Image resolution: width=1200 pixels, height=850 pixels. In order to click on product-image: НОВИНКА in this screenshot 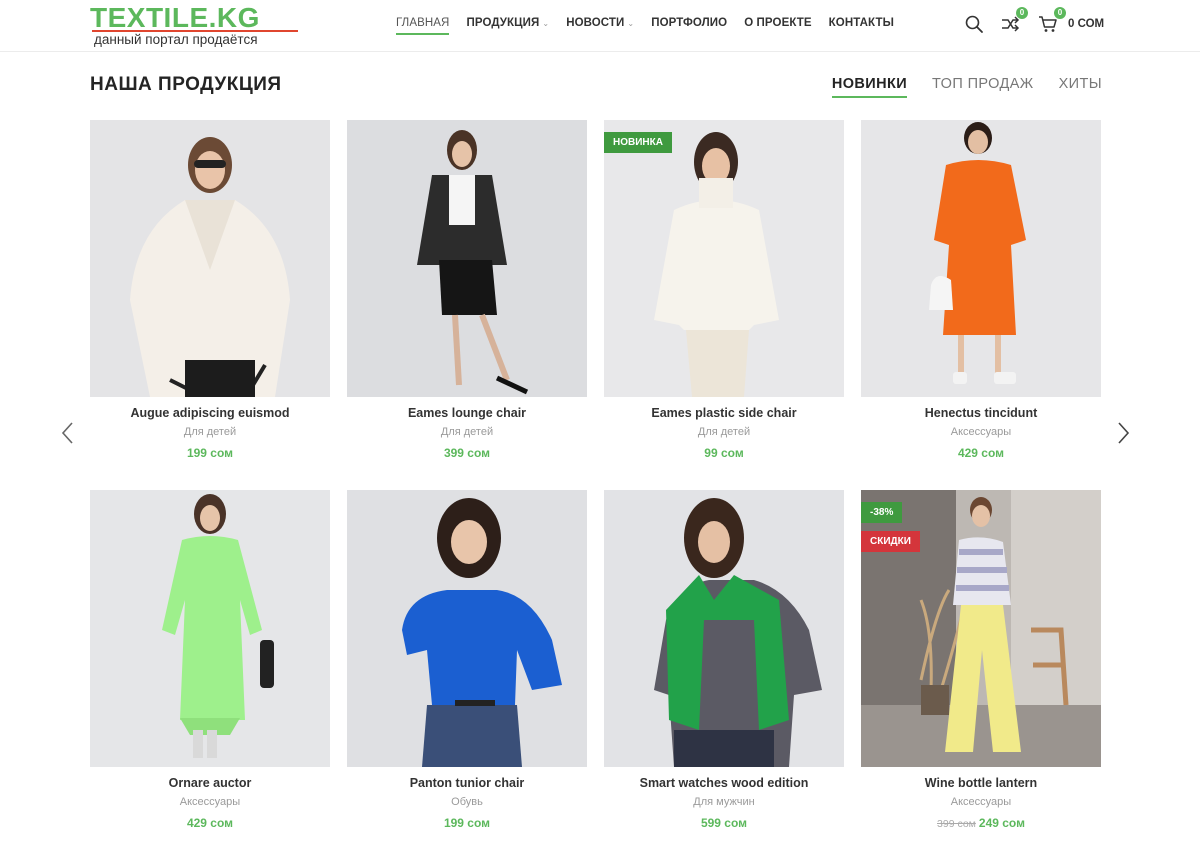, I will do `click(724, 258)`.